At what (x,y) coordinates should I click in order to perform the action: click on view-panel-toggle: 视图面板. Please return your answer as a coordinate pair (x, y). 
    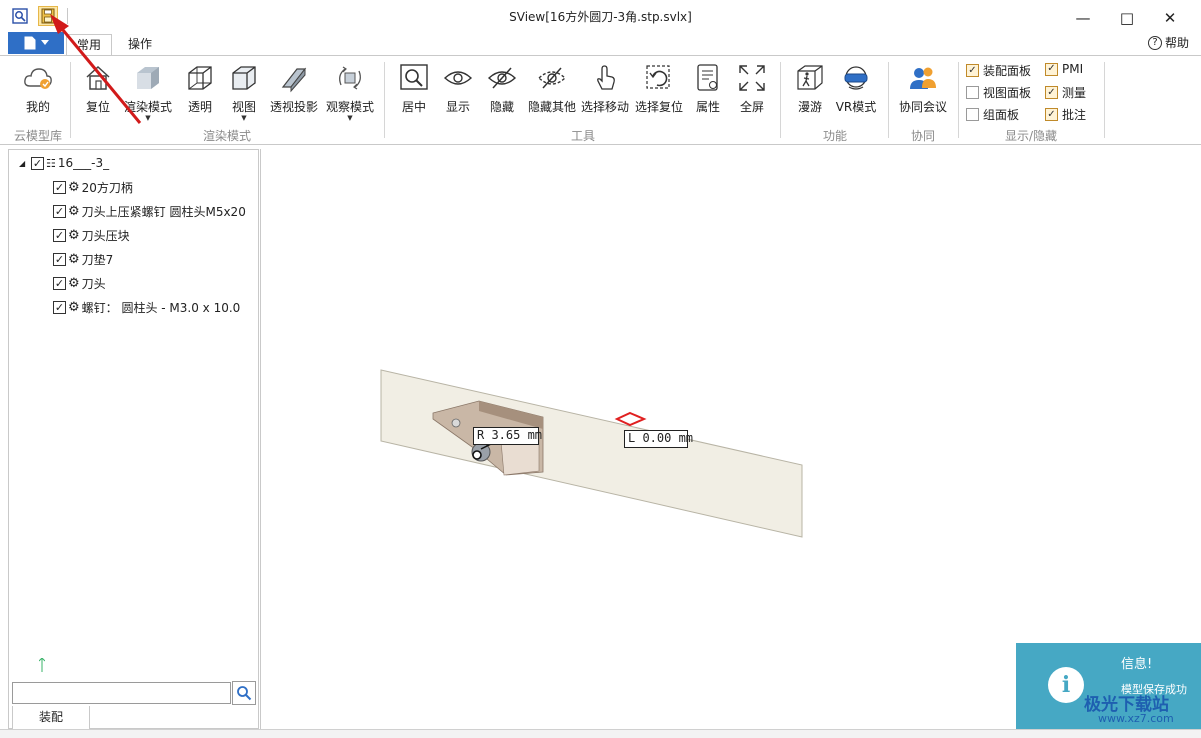
    Looking at the image, I should click on (998, 92).